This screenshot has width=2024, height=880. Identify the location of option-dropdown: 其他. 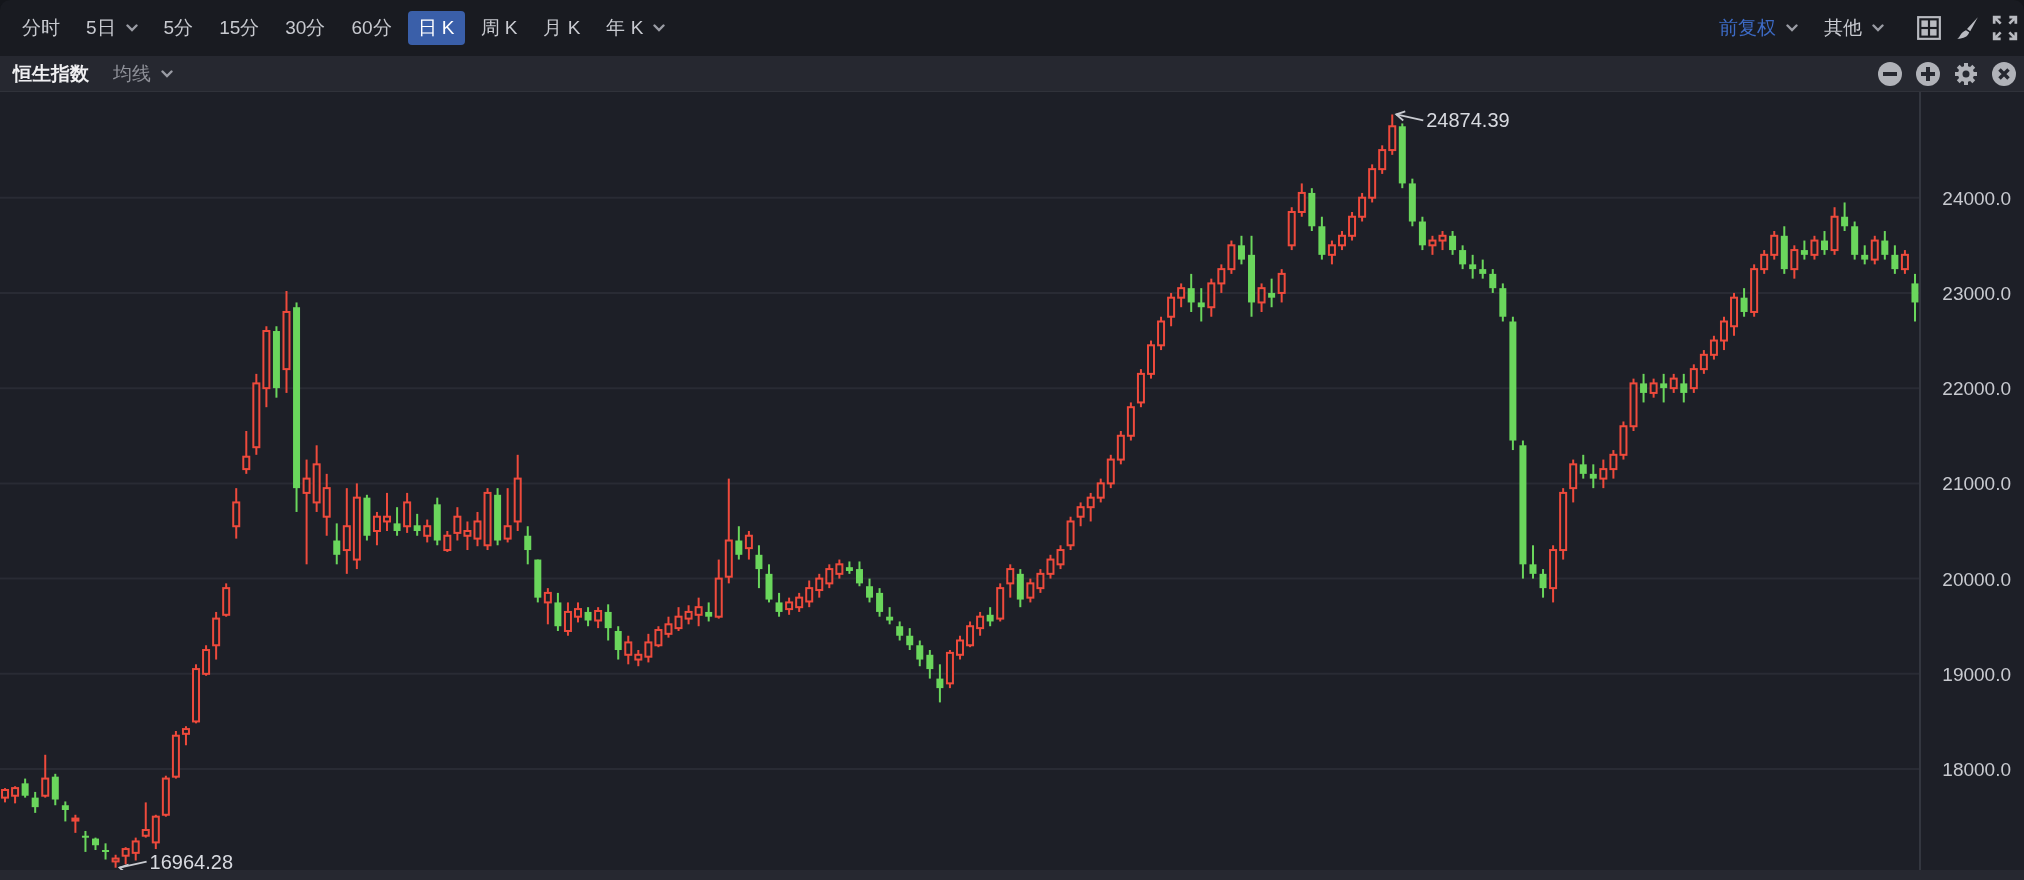
(1854, 28).